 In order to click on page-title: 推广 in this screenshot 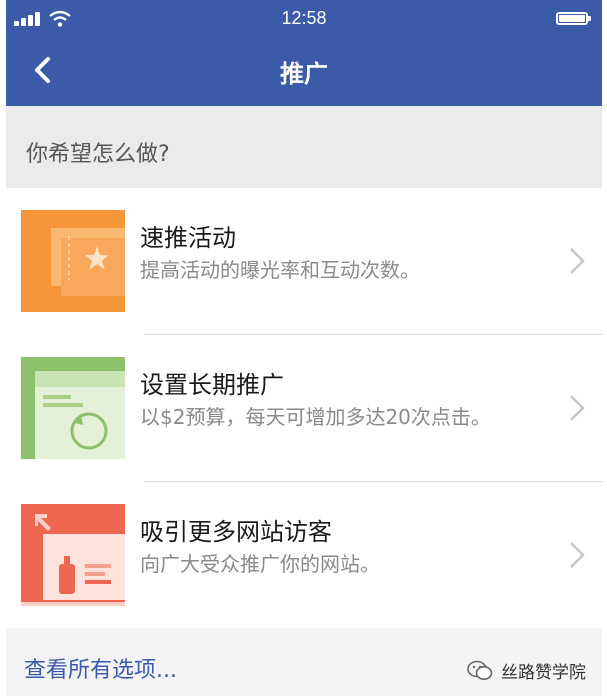, I will do `click(304, 74)`.